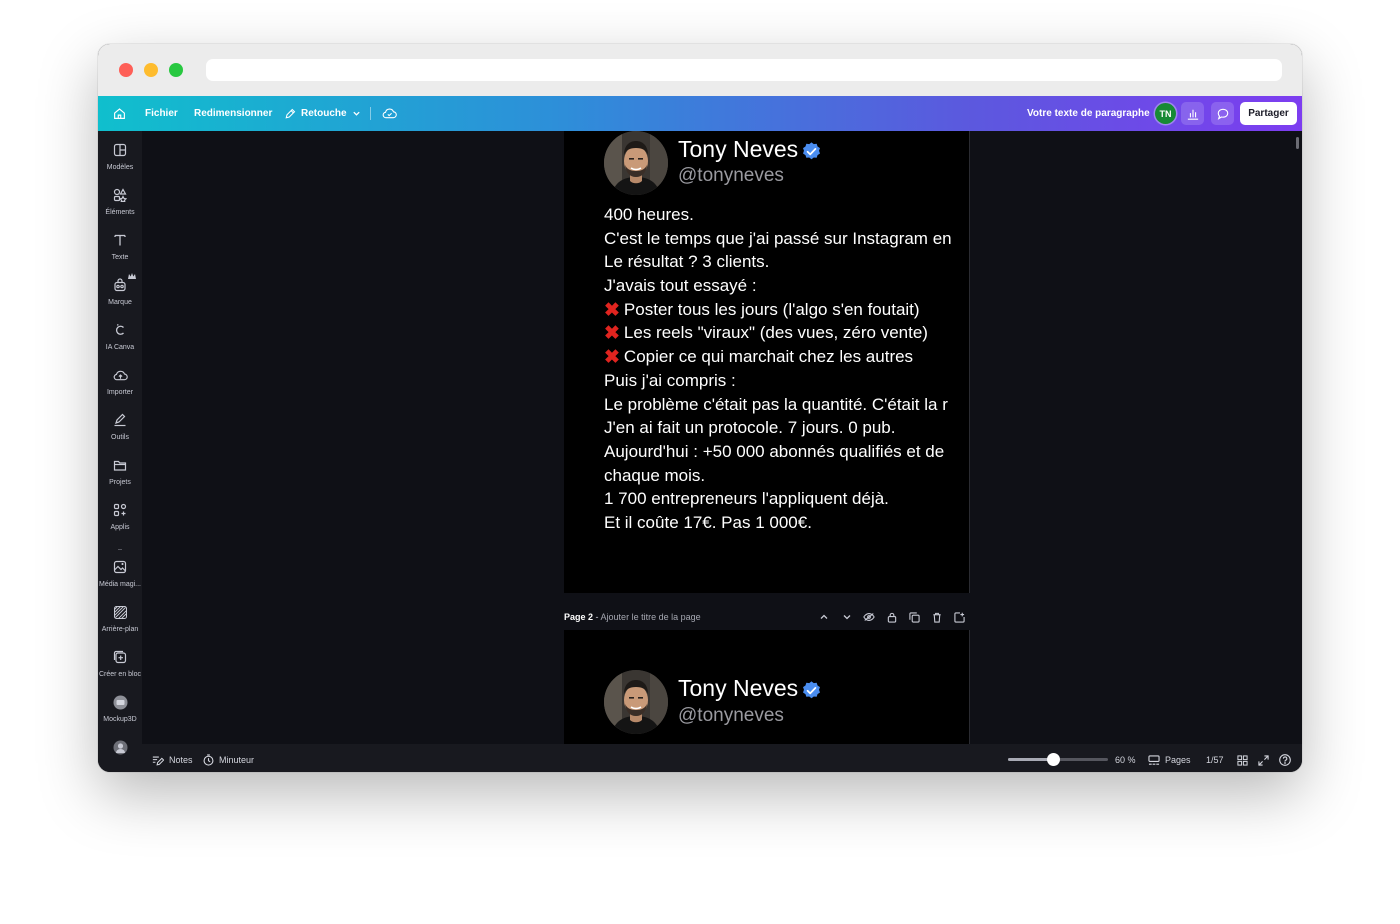 The width and height of the screenshot is (1400, 924). I want to click on lock-icon, so click(892, 617).